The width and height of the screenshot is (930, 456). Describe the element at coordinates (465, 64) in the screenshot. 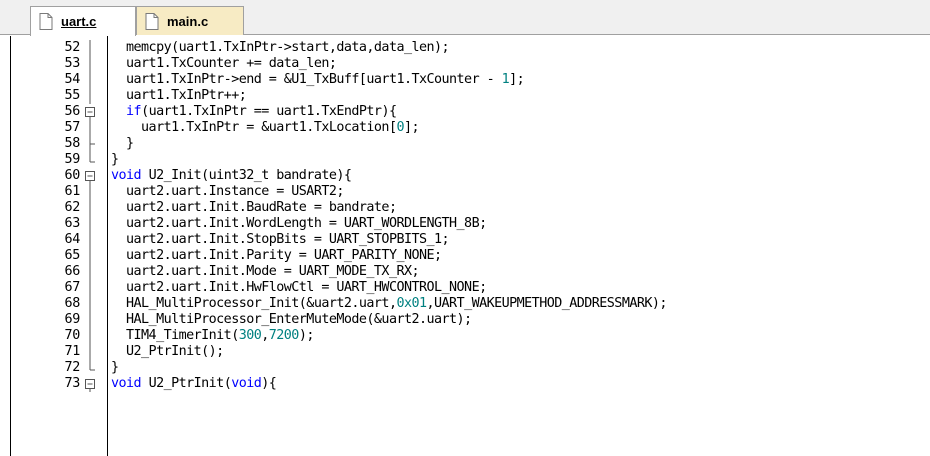

I see `code-line: 53 uart1.TxCounter += data_len;` at that location.